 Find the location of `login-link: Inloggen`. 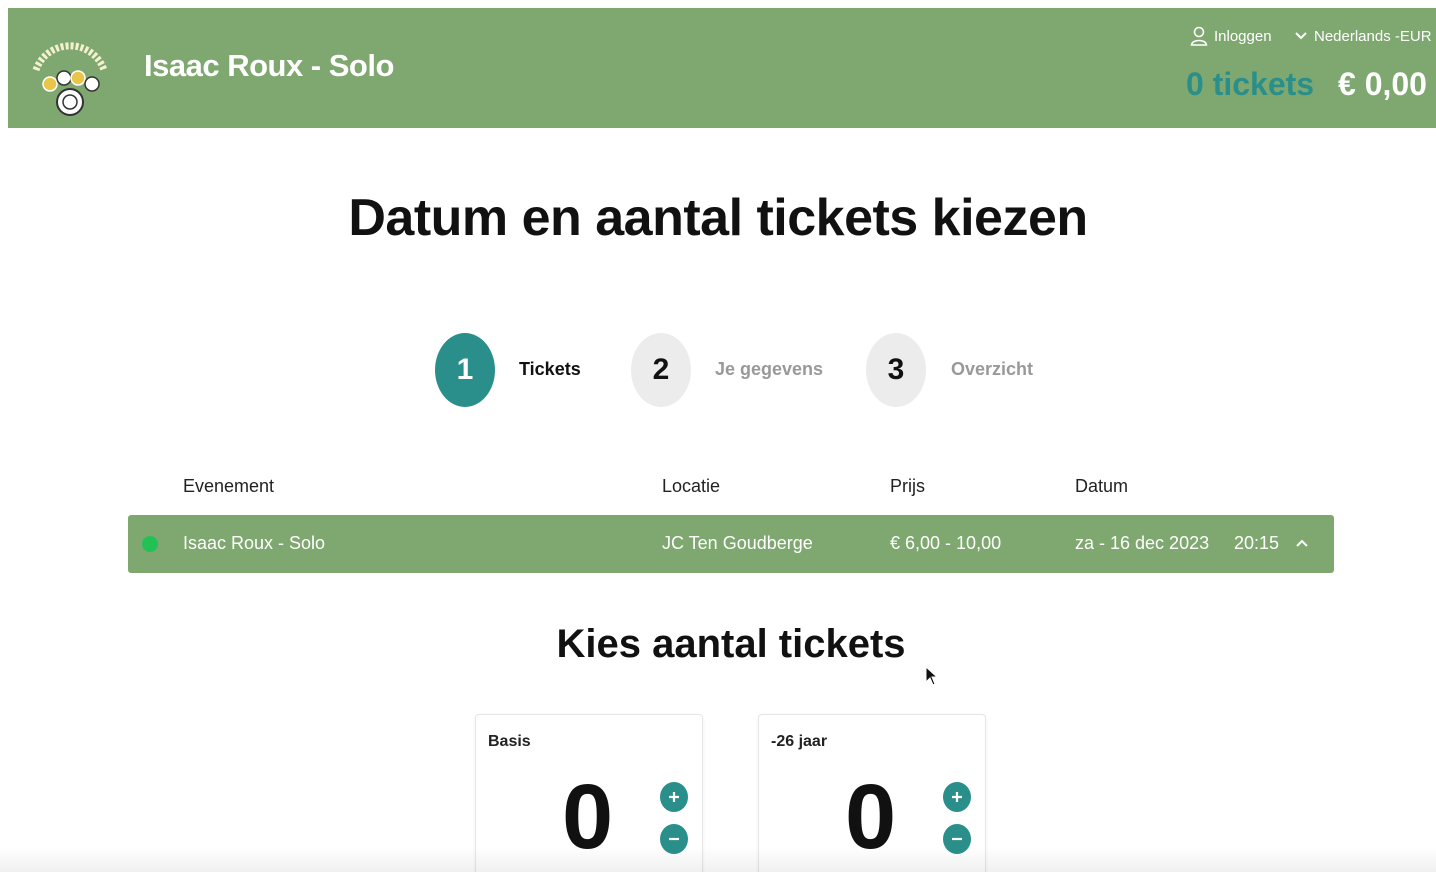

login-link: Inloggen is located at coordinates (1231, 36).